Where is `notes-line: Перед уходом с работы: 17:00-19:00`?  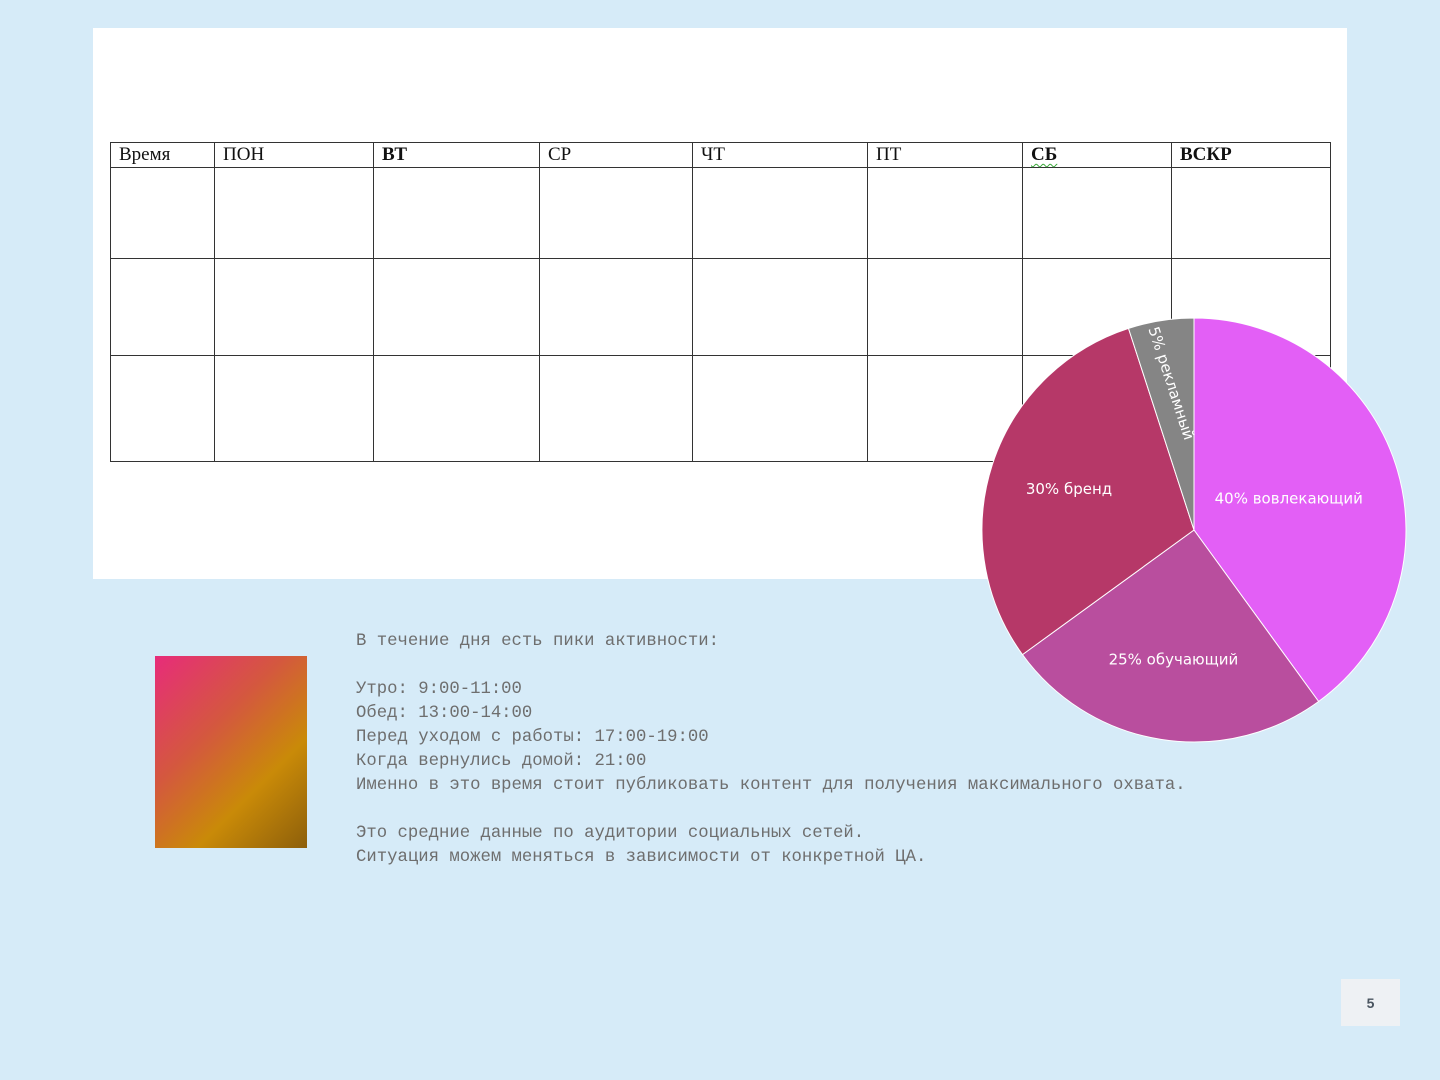 notes-line: Перед уходом с работы: 17:00-19:00 is located at coordinates (532, 737).